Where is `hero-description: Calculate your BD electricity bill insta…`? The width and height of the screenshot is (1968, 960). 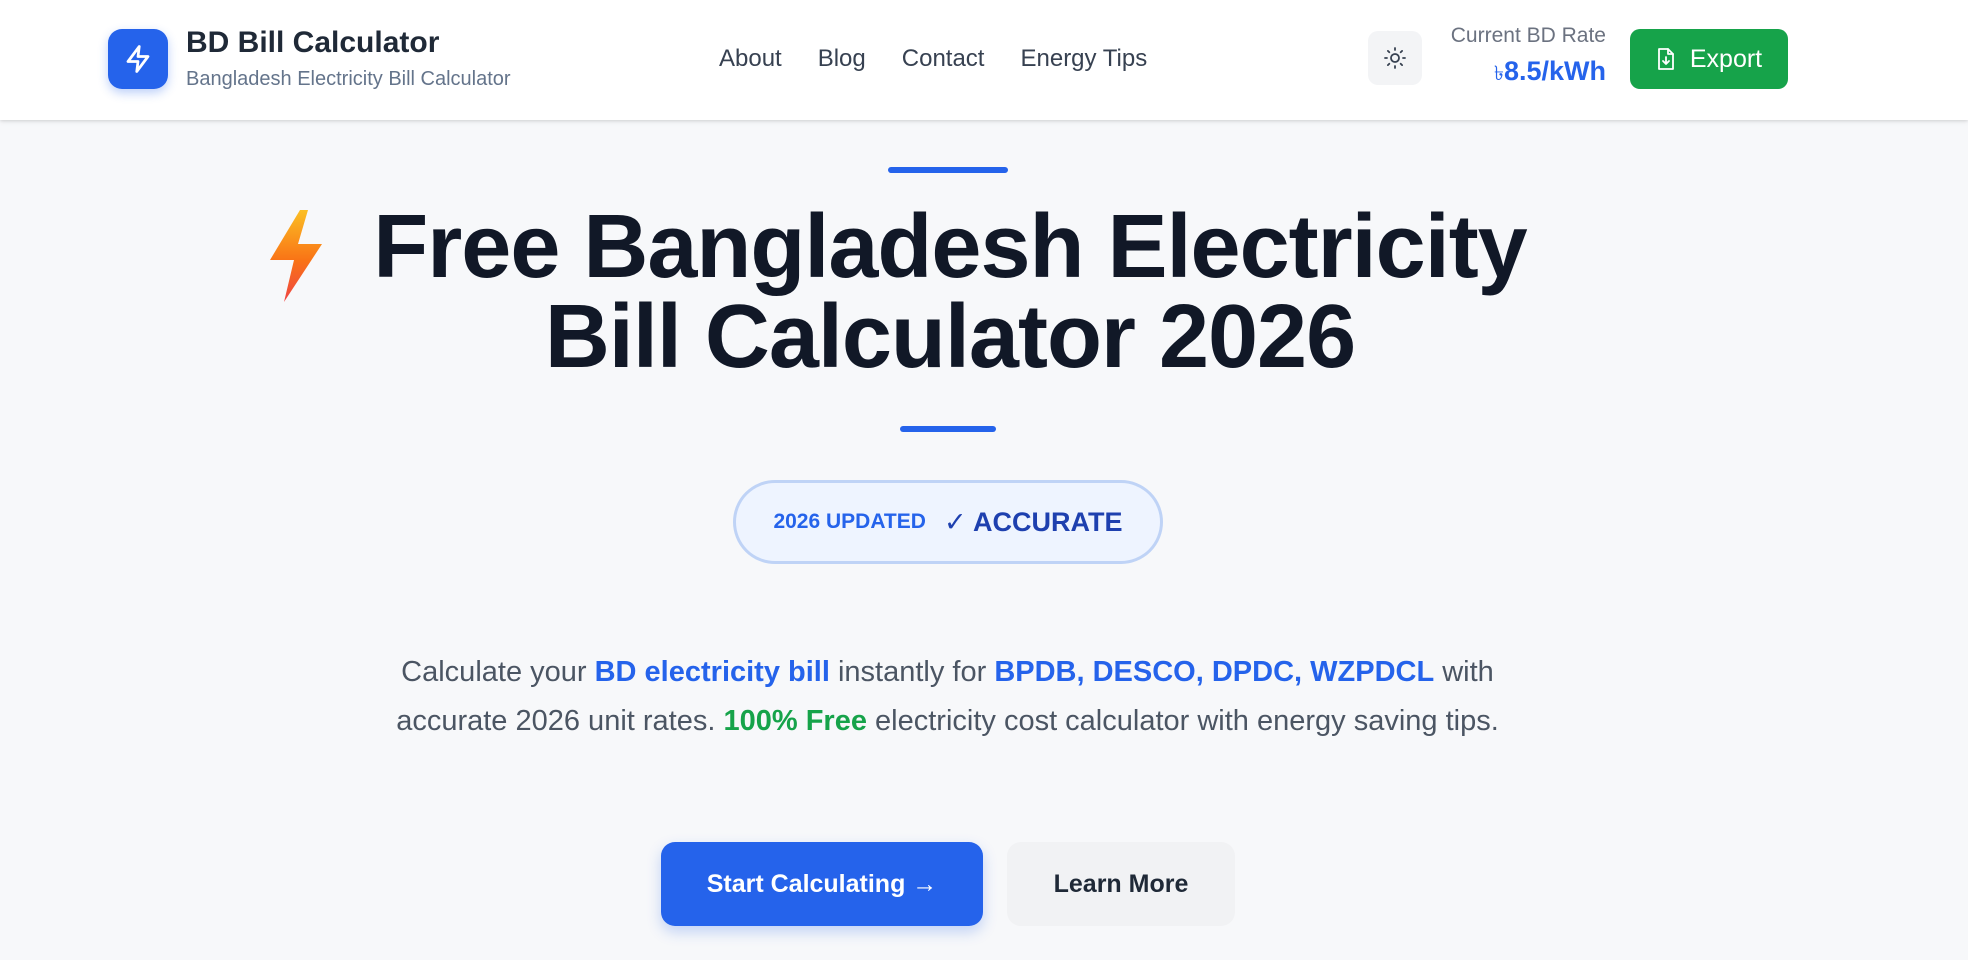 hero-description: Calculate your BD electricity bill insta… is located at coordinates (947, 697).